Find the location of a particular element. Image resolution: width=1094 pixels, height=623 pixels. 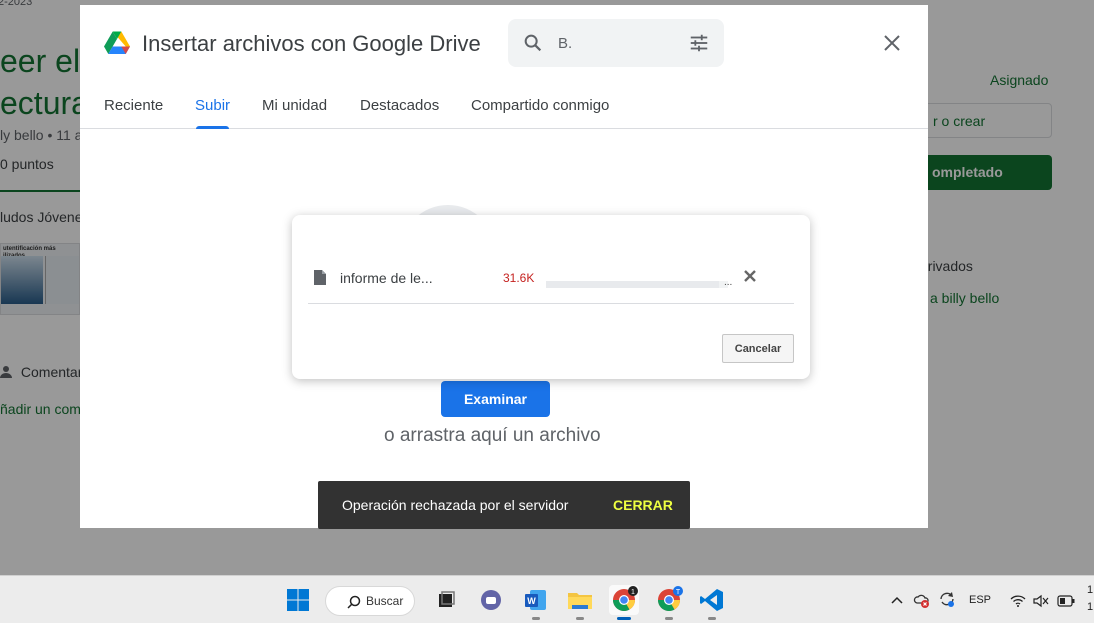

browse-button: Examinar is located at coordinates (495, 399).